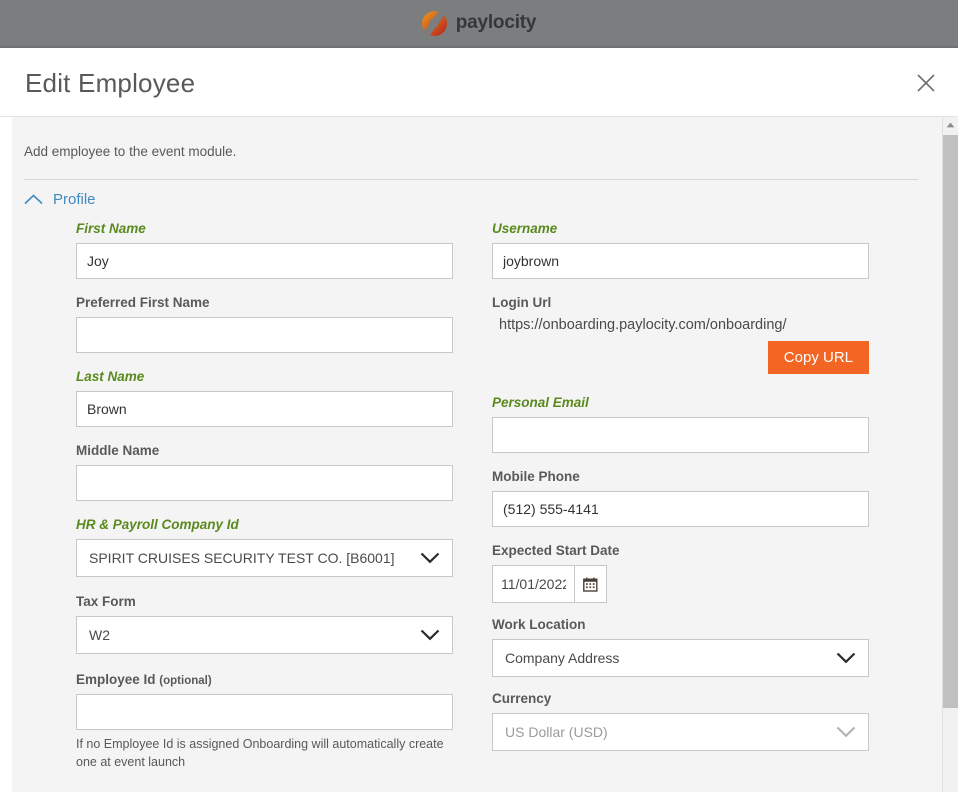 The image size is (958, 792). Describe the element at coordinates (242, 558) in the screenshot. I see `hr-payroll-company-id-value: SPIRIT CRUISES SECURITY TEST CO. [B6001]` at that location.